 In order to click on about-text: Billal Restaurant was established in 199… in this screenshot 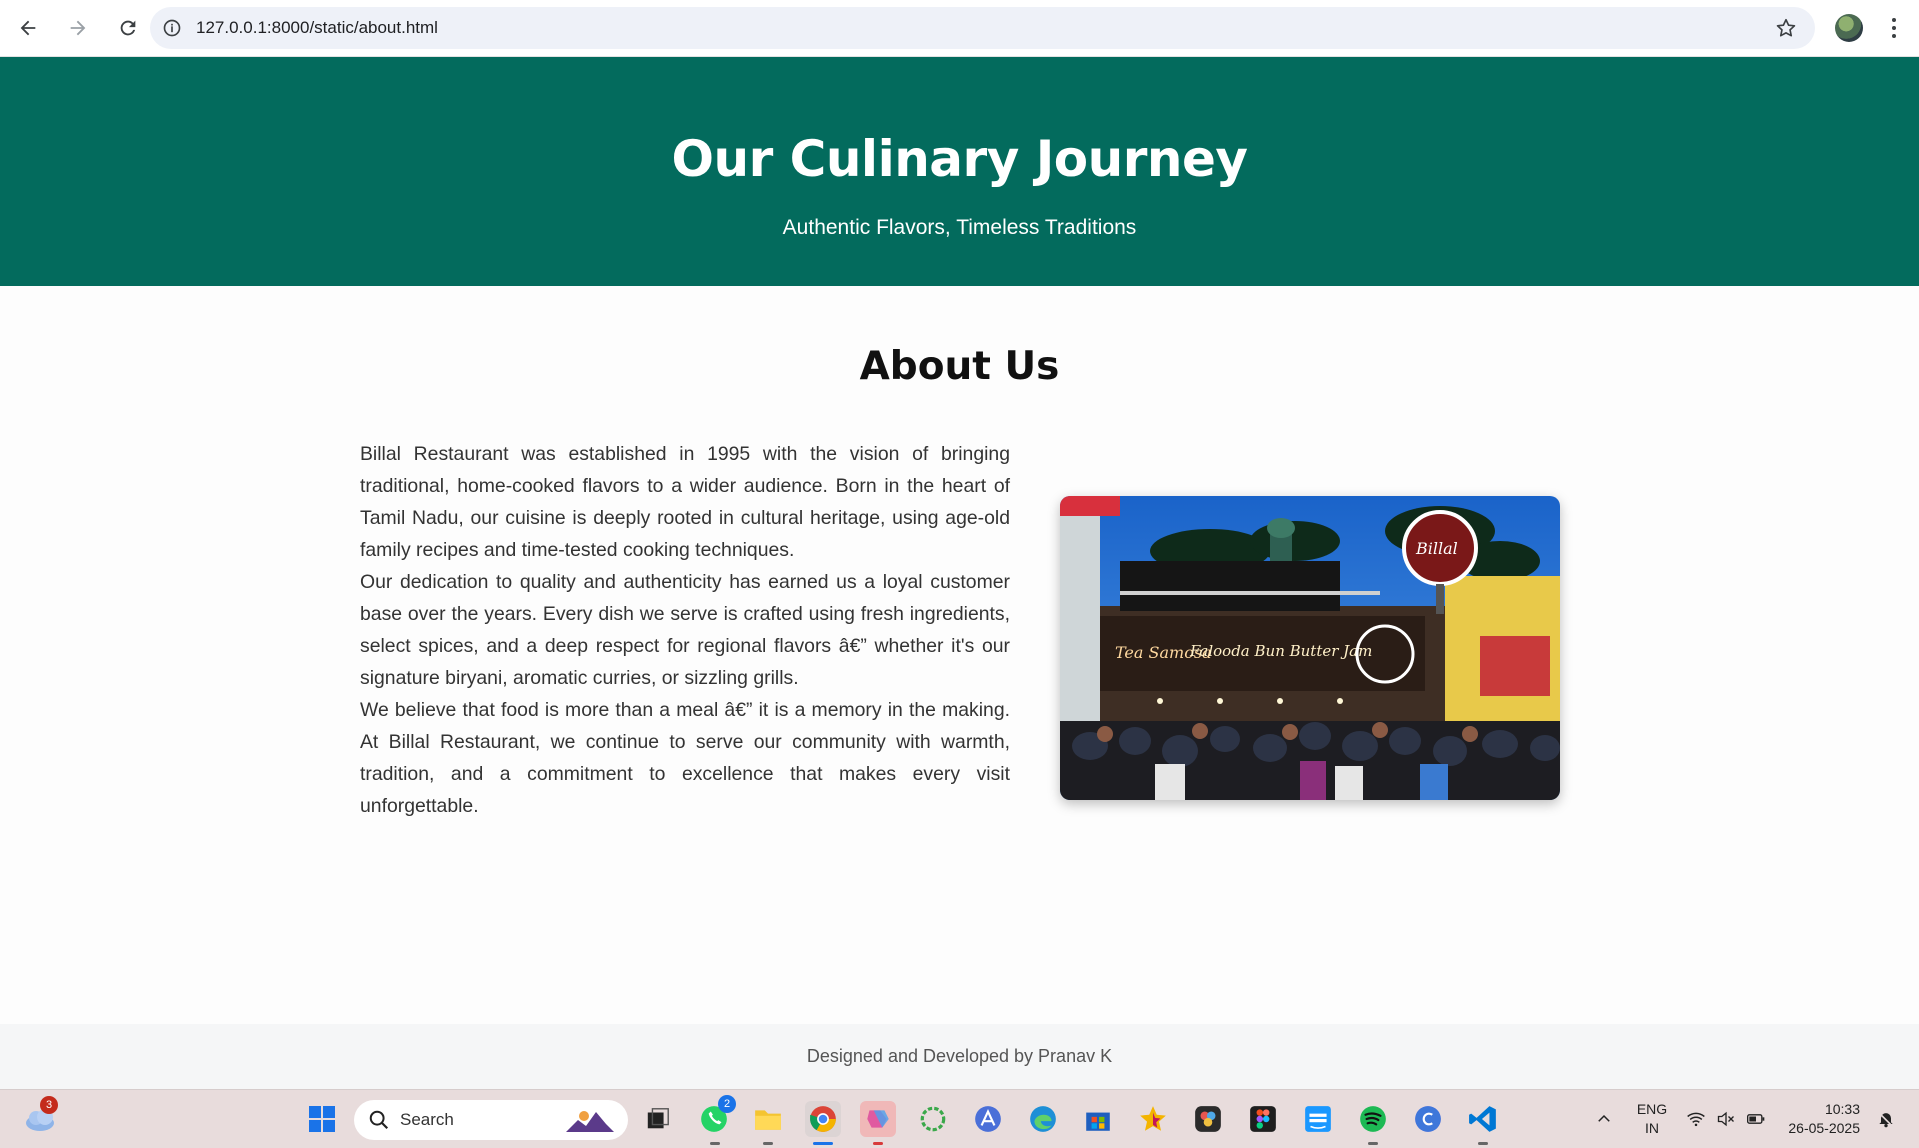, I will do `click(685, 630)`.